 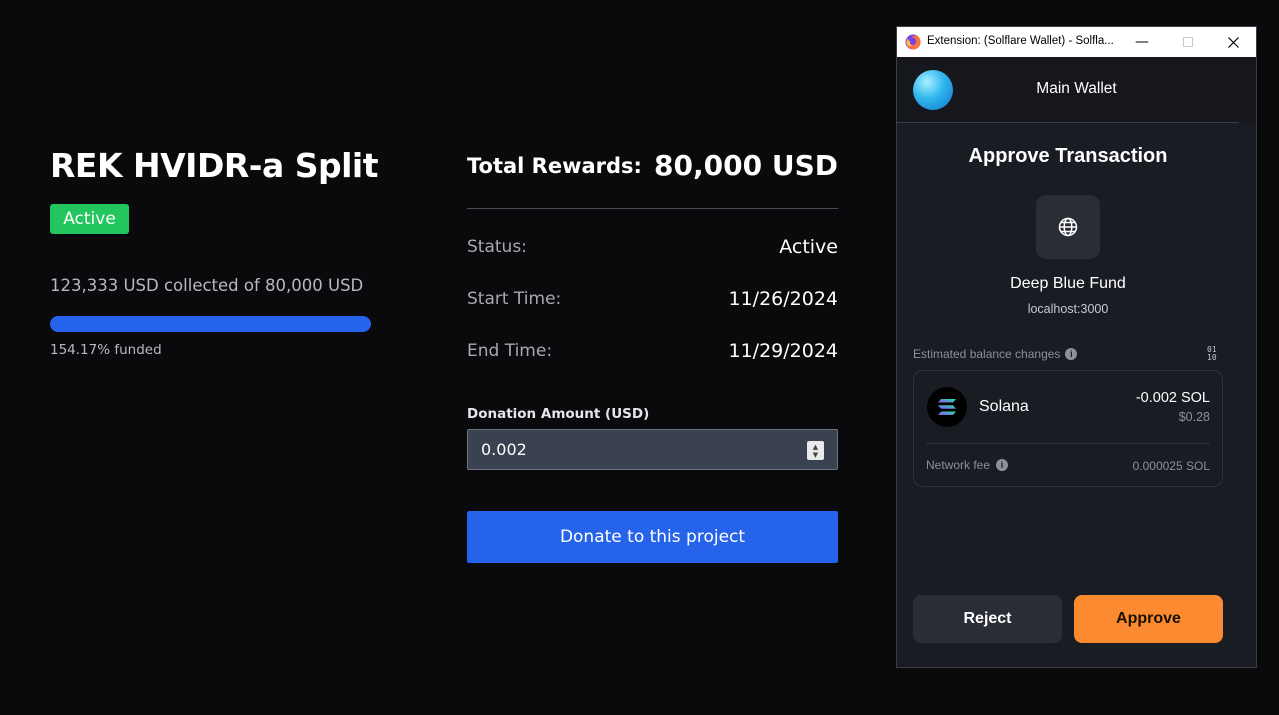 What do you see at coordinates (1068, 122) in the screenshot?
I see `header-divider` at bounding box center [1068, 122].